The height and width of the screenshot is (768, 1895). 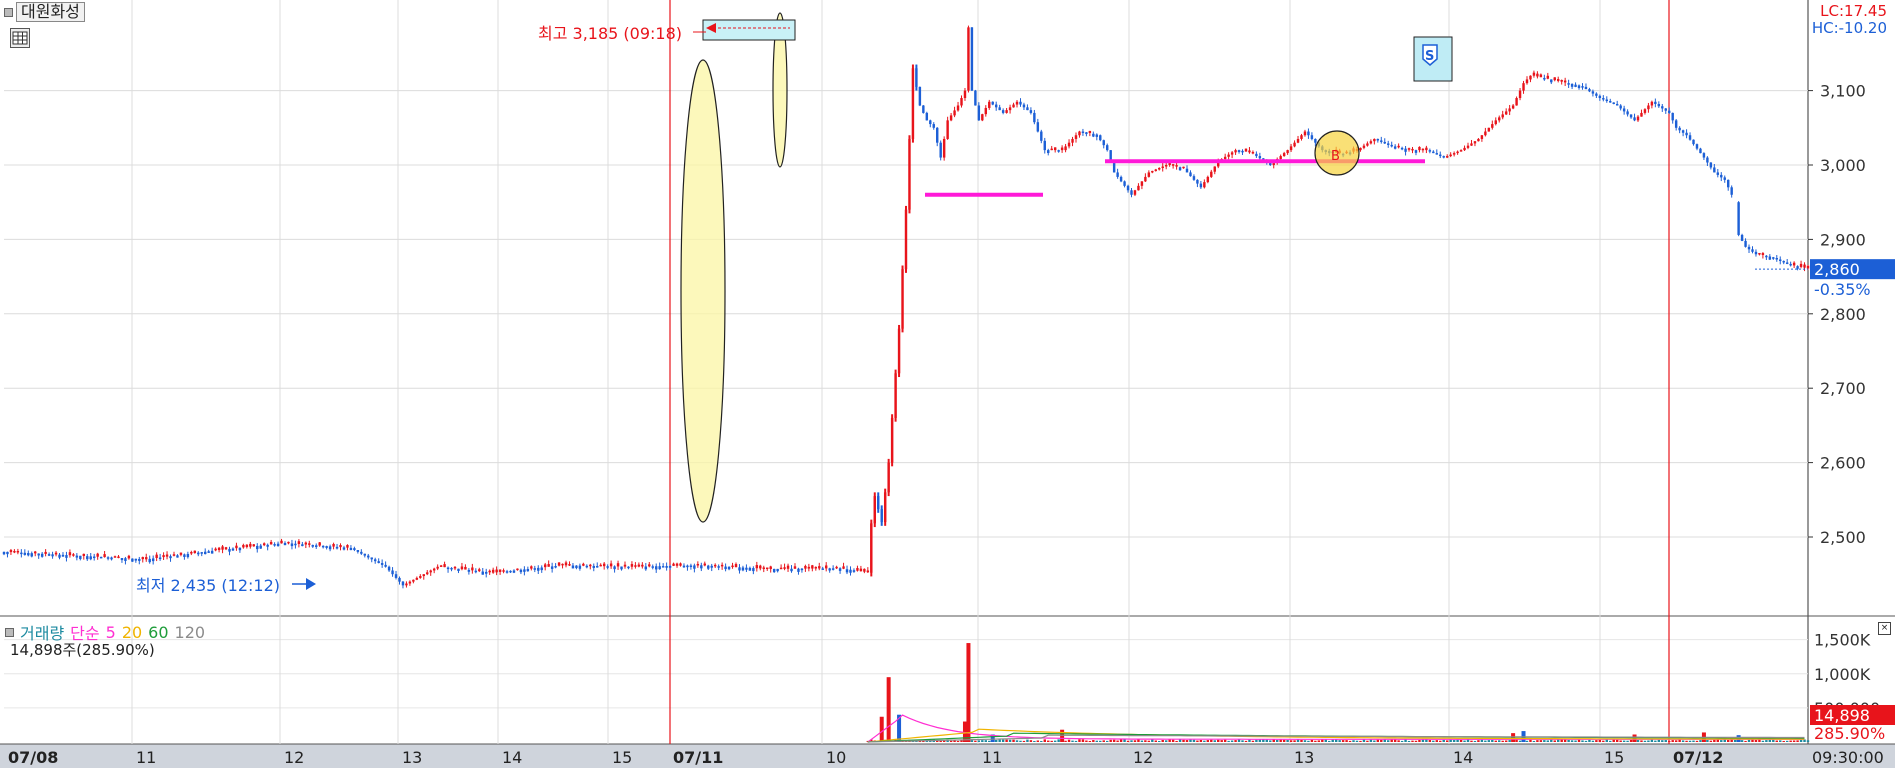 I want to click on sell-signal-label: S, so click(x=1429, y=56).